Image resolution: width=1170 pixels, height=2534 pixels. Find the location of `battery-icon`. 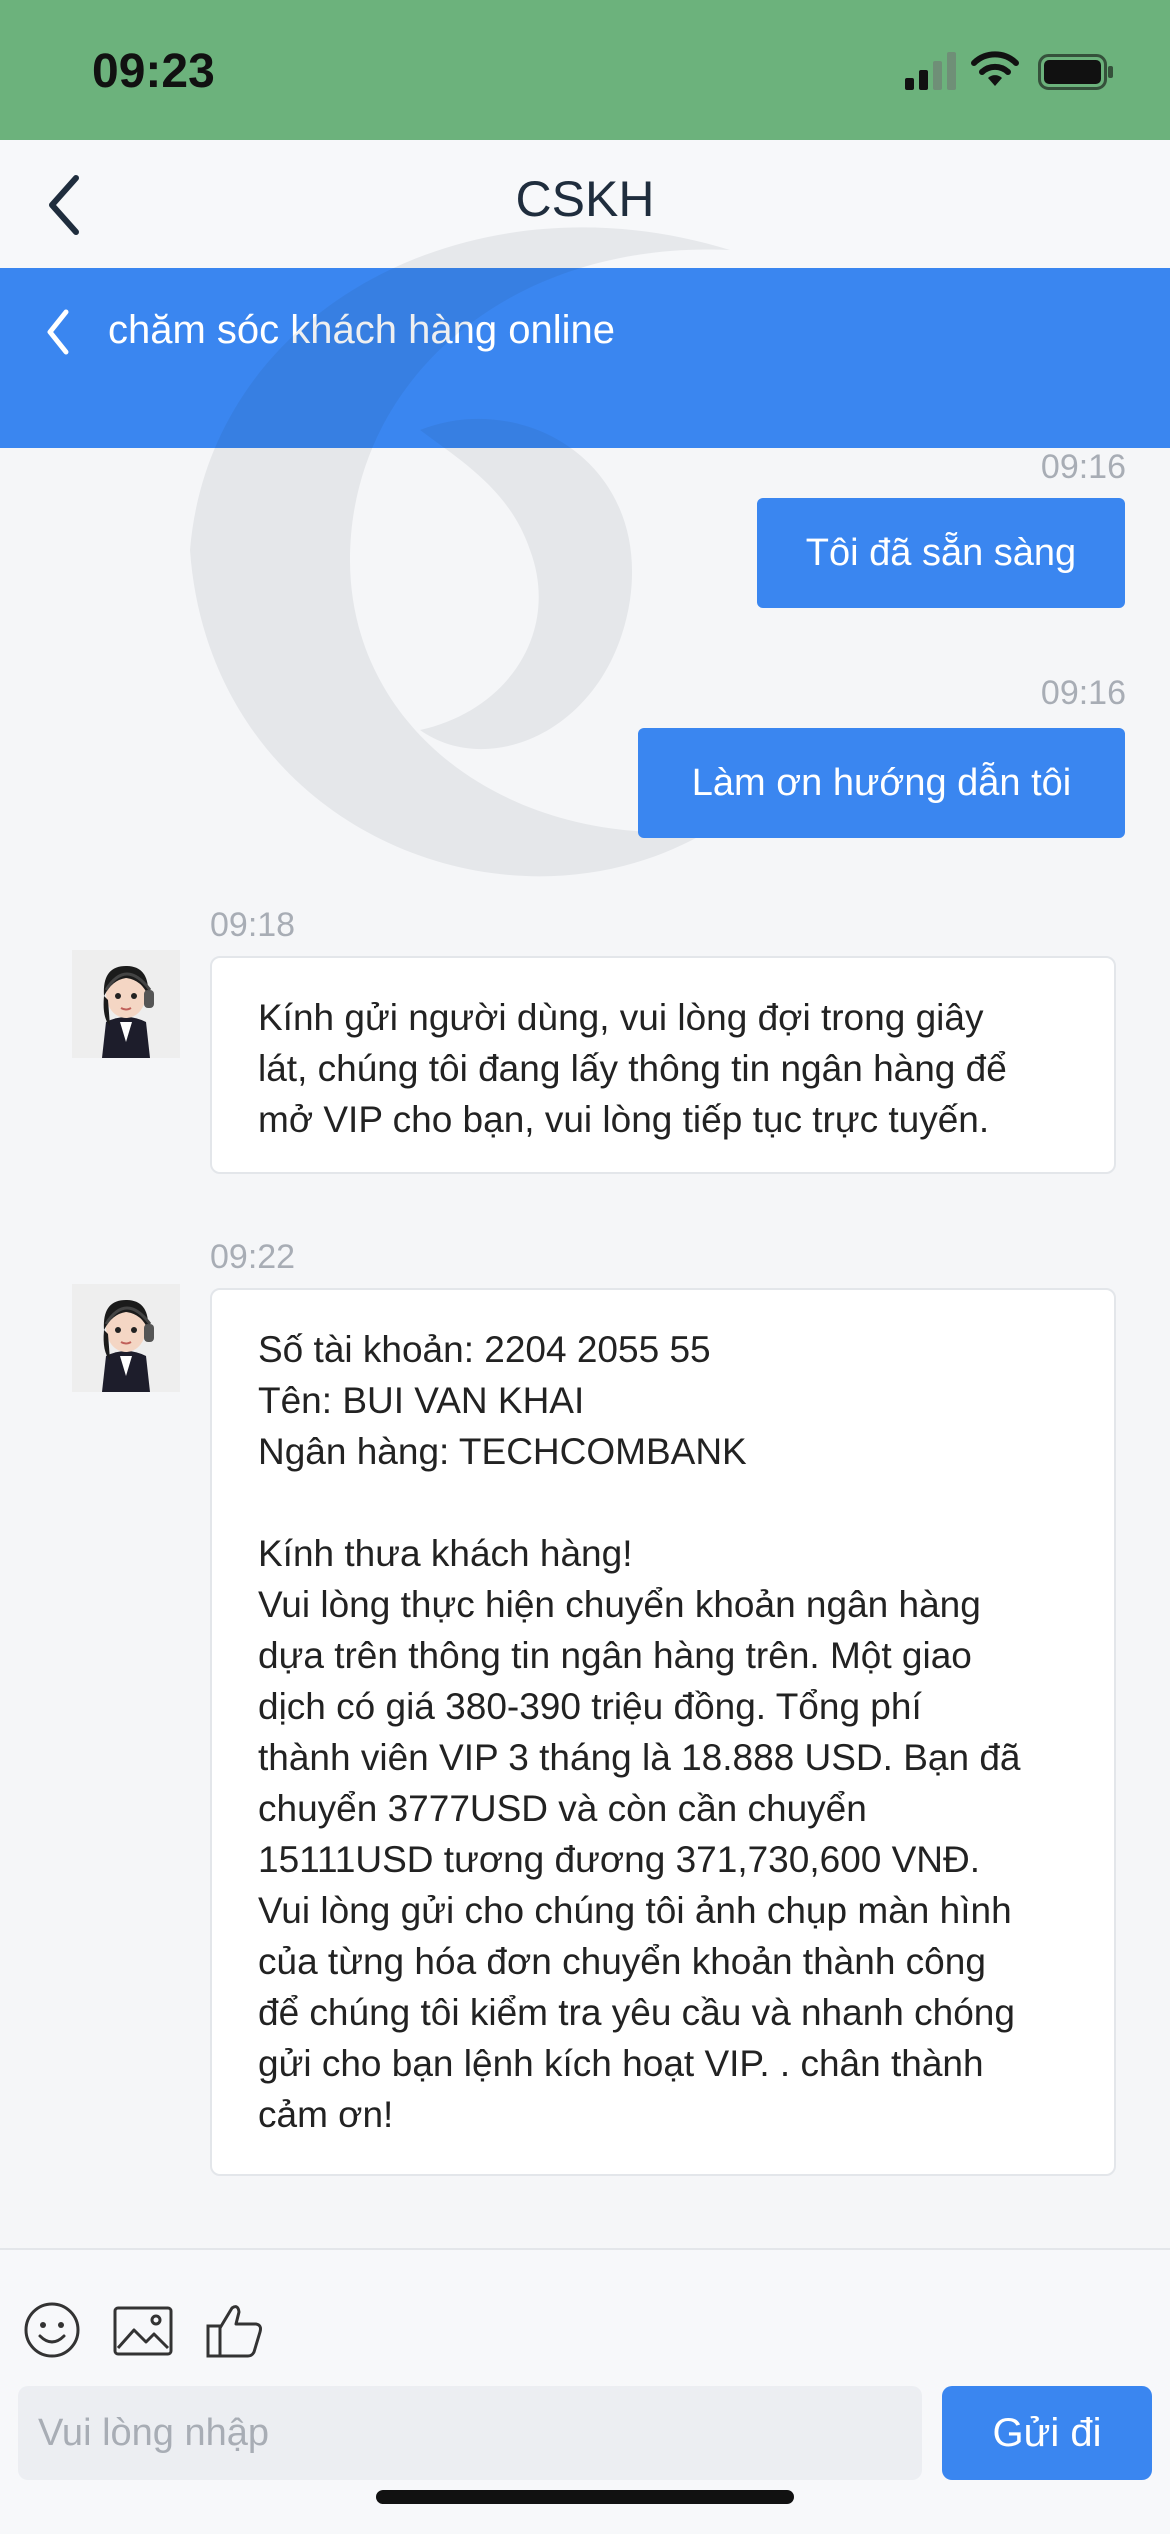

battery-icon is located at coordinates (1075, 72).